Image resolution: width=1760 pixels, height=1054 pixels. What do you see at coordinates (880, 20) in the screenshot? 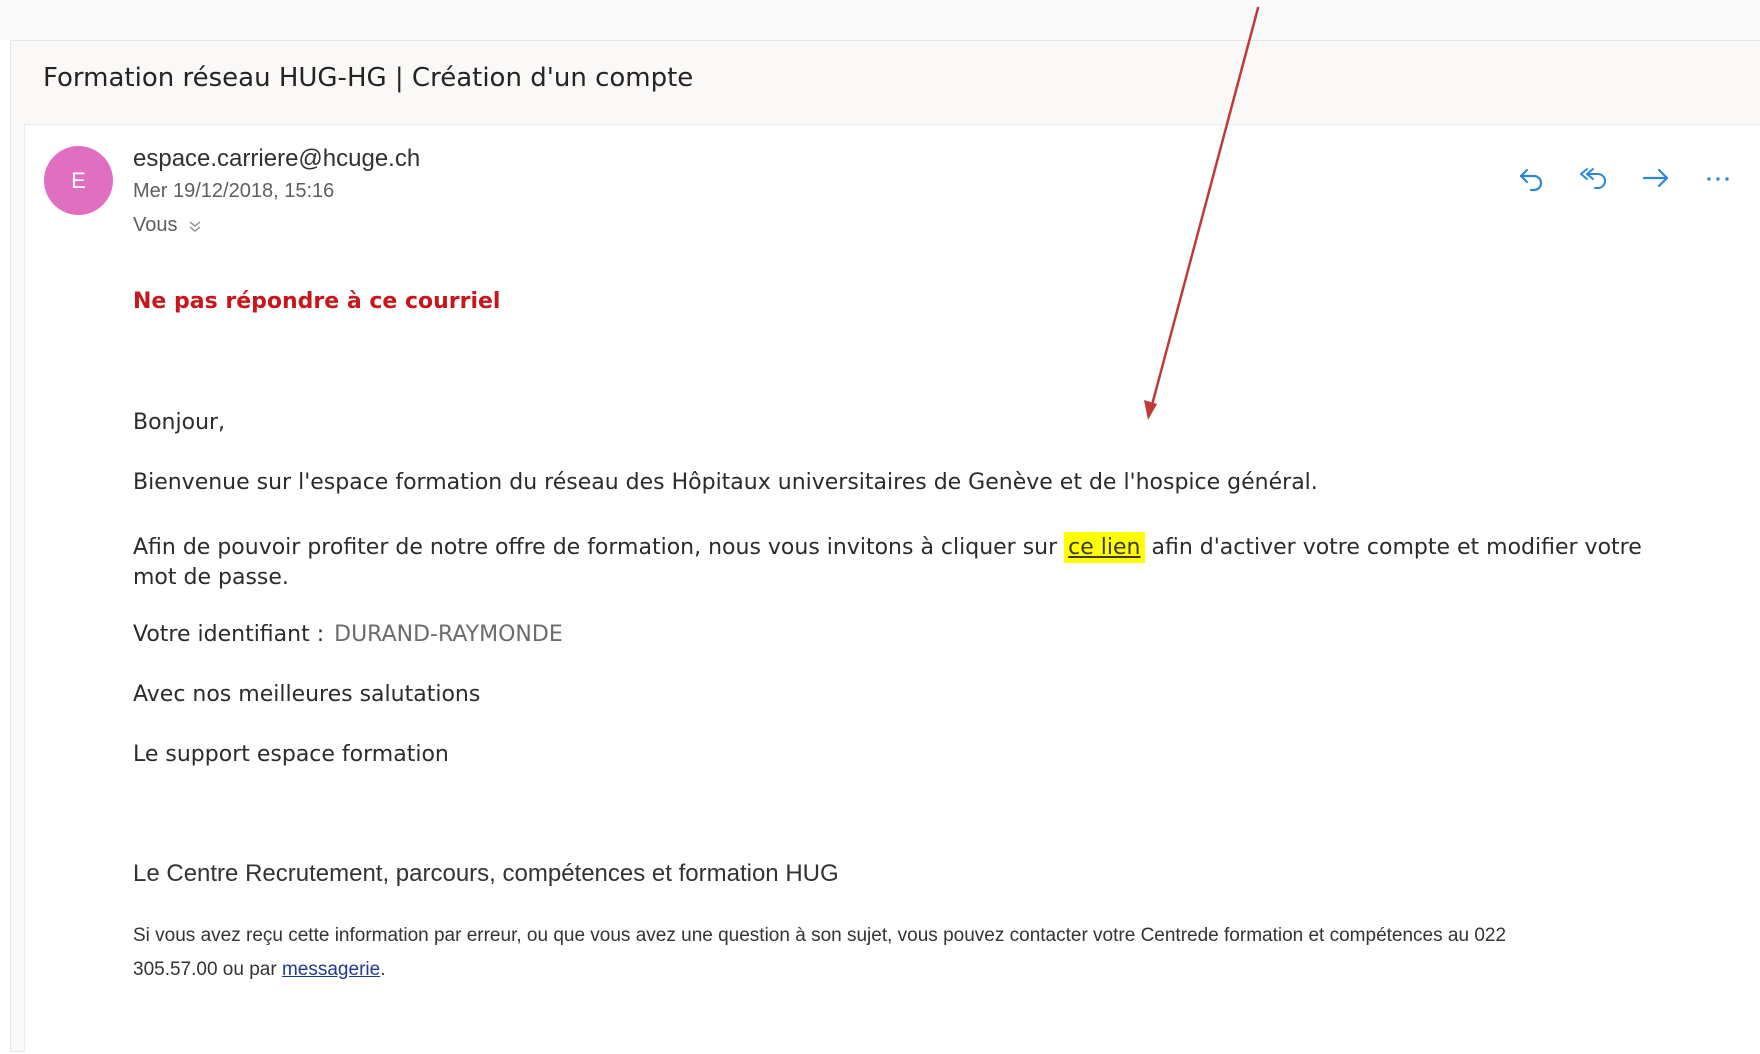
I see `top-background` at bounding box center [880, 20].